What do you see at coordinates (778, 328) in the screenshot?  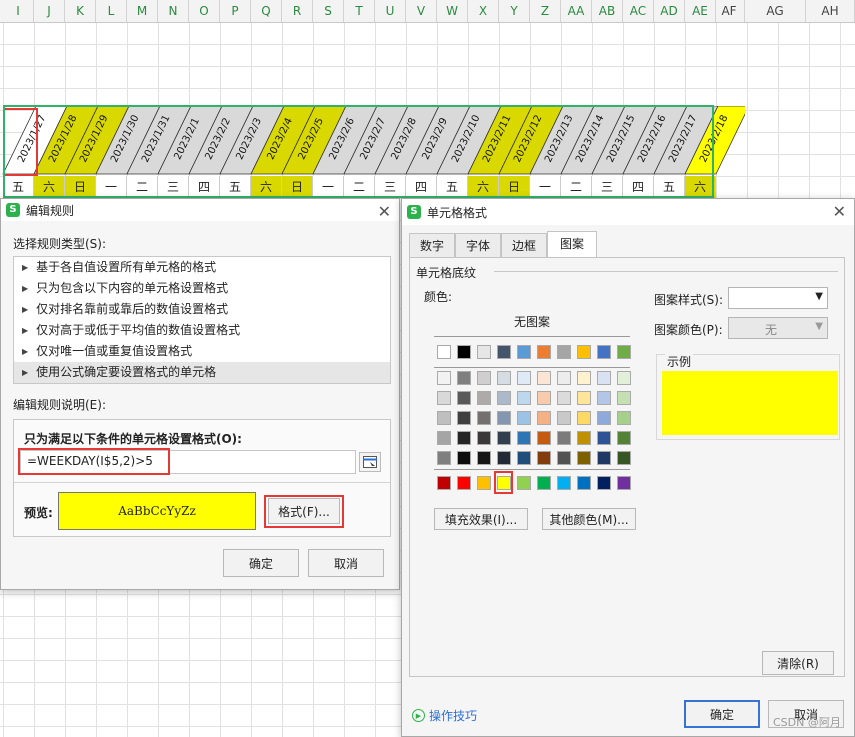 I see `pattern-color-dropdown: 无 ▼` at bounding box center [778, 328].